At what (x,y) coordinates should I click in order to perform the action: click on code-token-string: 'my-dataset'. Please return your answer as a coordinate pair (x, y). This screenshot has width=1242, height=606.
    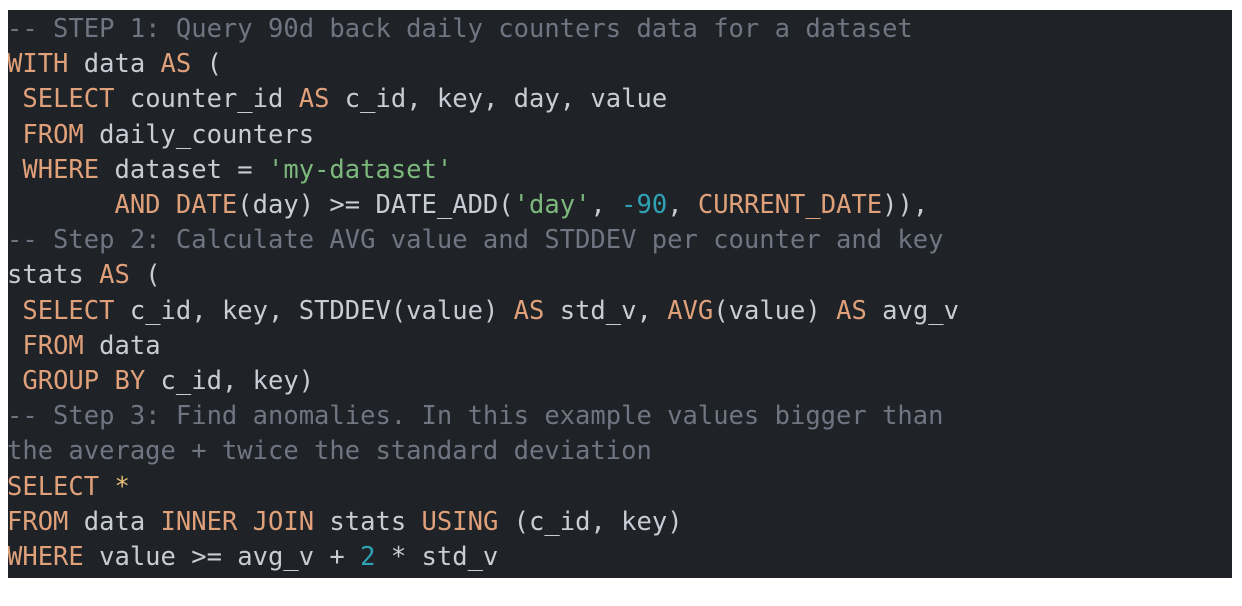
    Looking at the image, I should click on (360, 169).